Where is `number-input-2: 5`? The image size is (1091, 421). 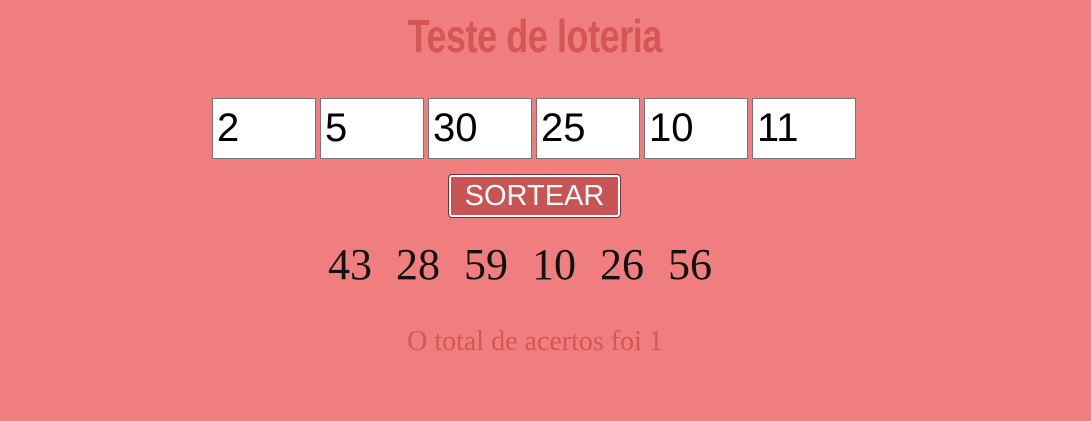 number-input-2: 5 is located at coordinates (372, 128).